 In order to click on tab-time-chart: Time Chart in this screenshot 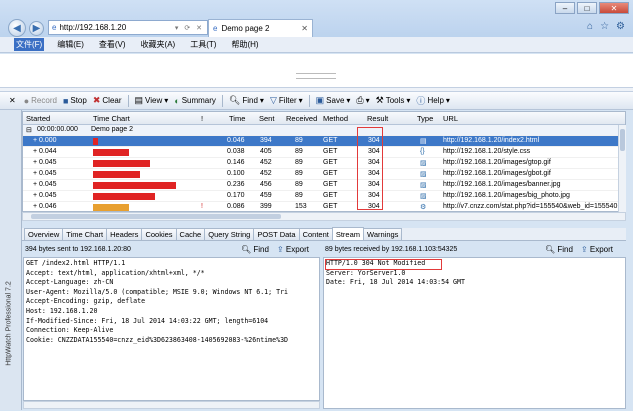, I will do `click(85, 234)`.